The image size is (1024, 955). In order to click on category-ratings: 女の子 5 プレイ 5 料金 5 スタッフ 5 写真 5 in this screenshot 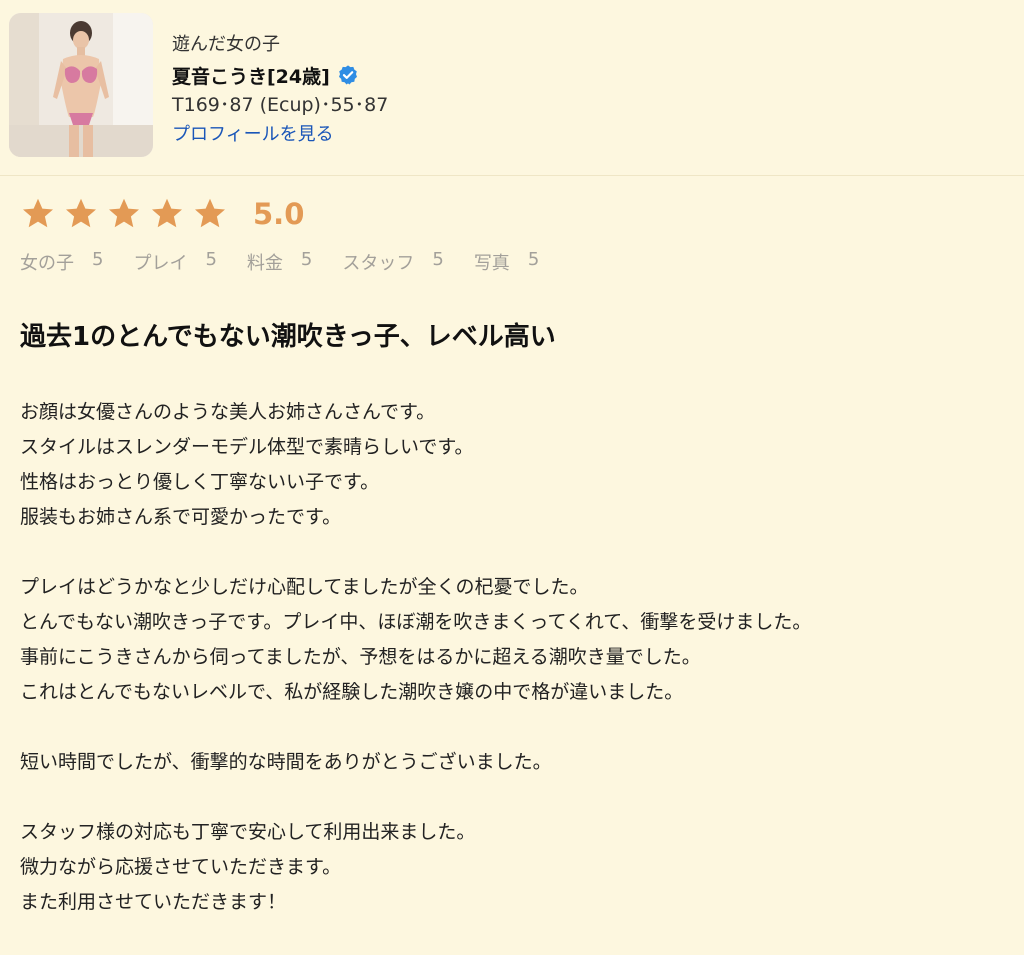, I will do `click(294, 262)`.